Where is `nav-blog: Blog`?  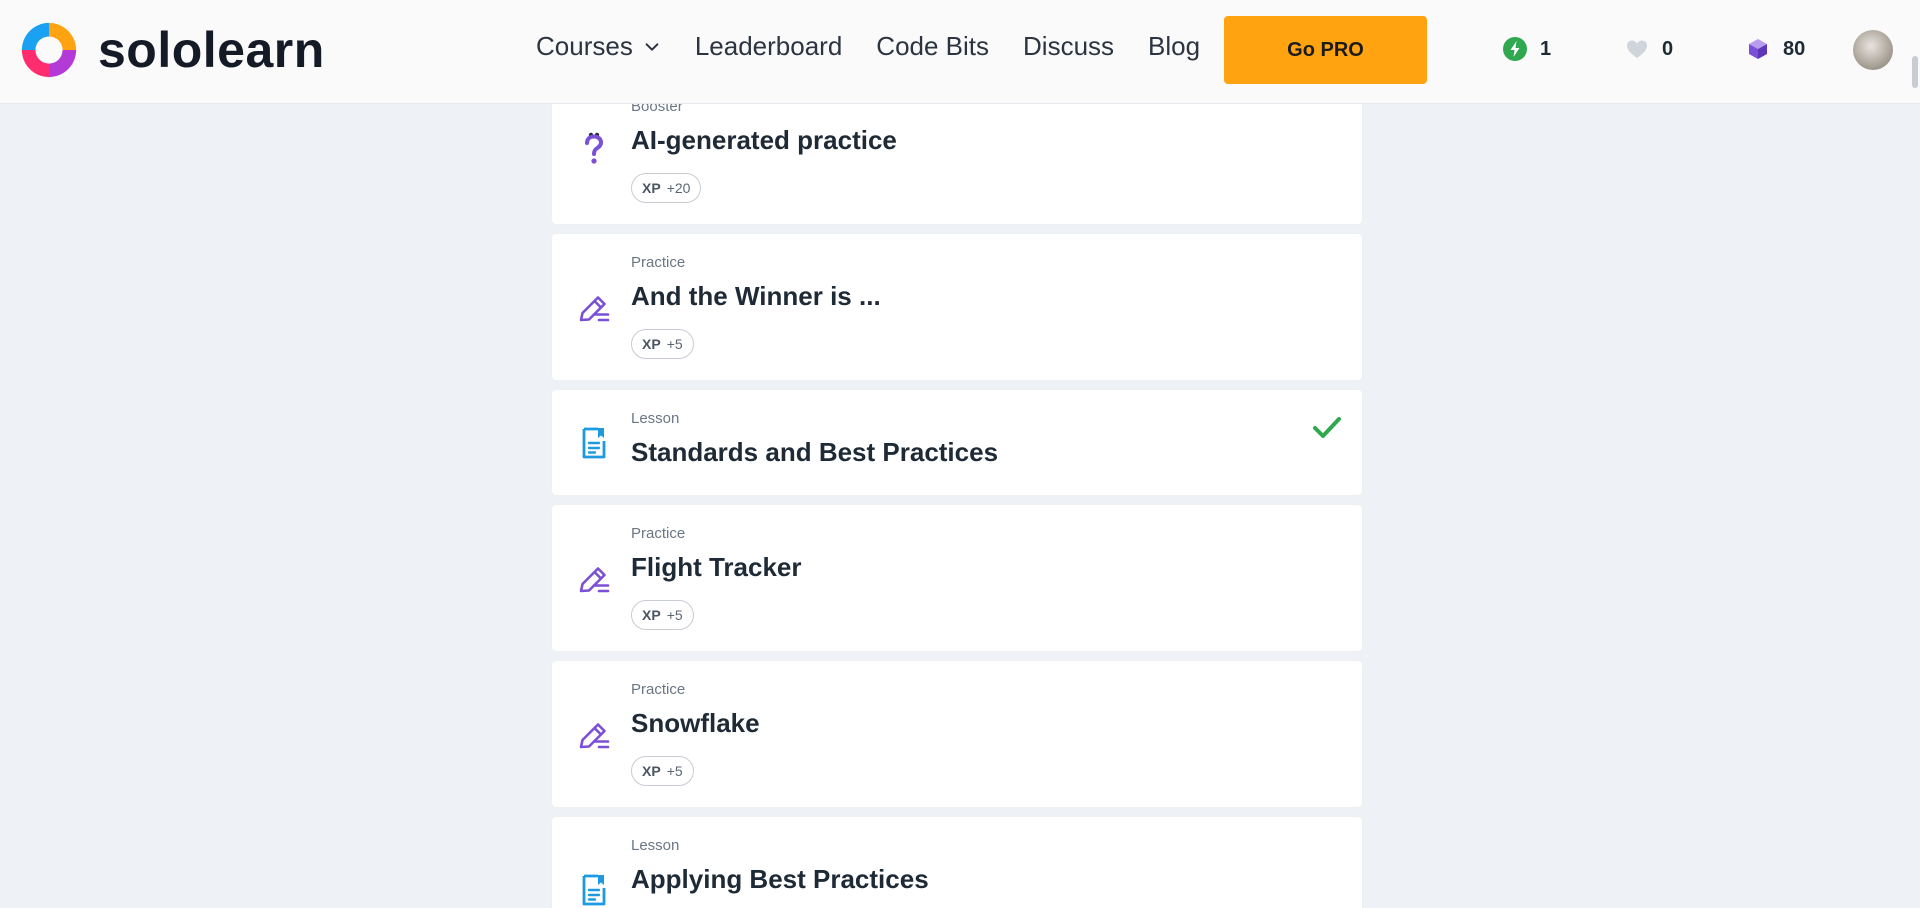
nav-blog: Blog is located at coordinates (1174, 46).